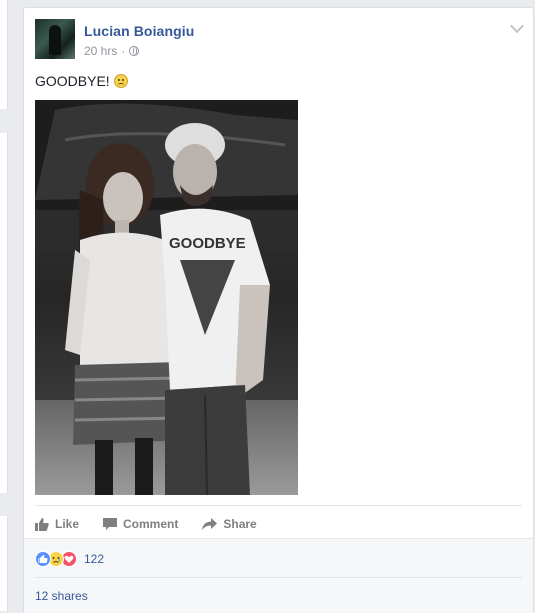  Describe the element at coordinates (240, 524) in the screenshot. I see `share-label: Share` at that location.